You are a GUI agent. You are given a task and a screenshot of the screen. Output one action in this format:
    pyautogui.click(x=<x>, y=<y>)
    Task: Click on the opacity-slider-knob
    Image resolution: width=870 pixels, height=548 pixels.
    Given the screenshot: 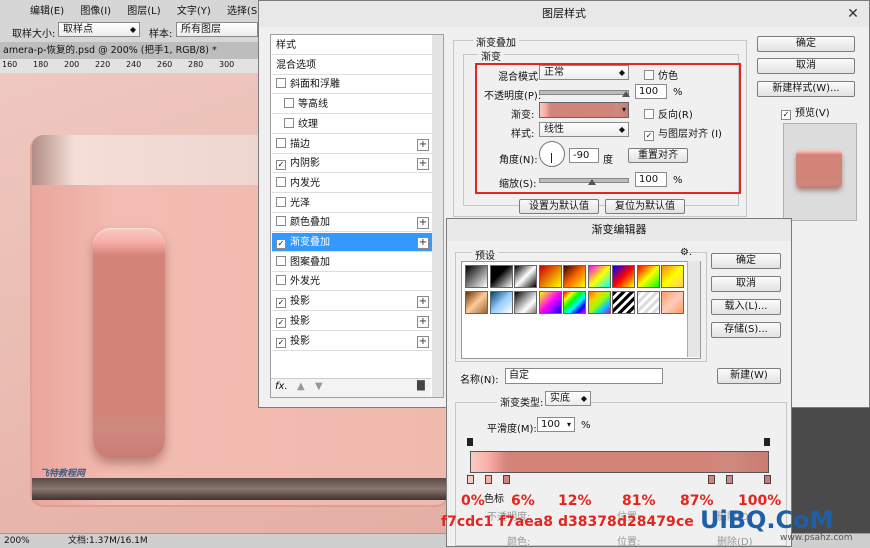 What is the action you would take?
    pyautogui.click(x=626, y=94)
    